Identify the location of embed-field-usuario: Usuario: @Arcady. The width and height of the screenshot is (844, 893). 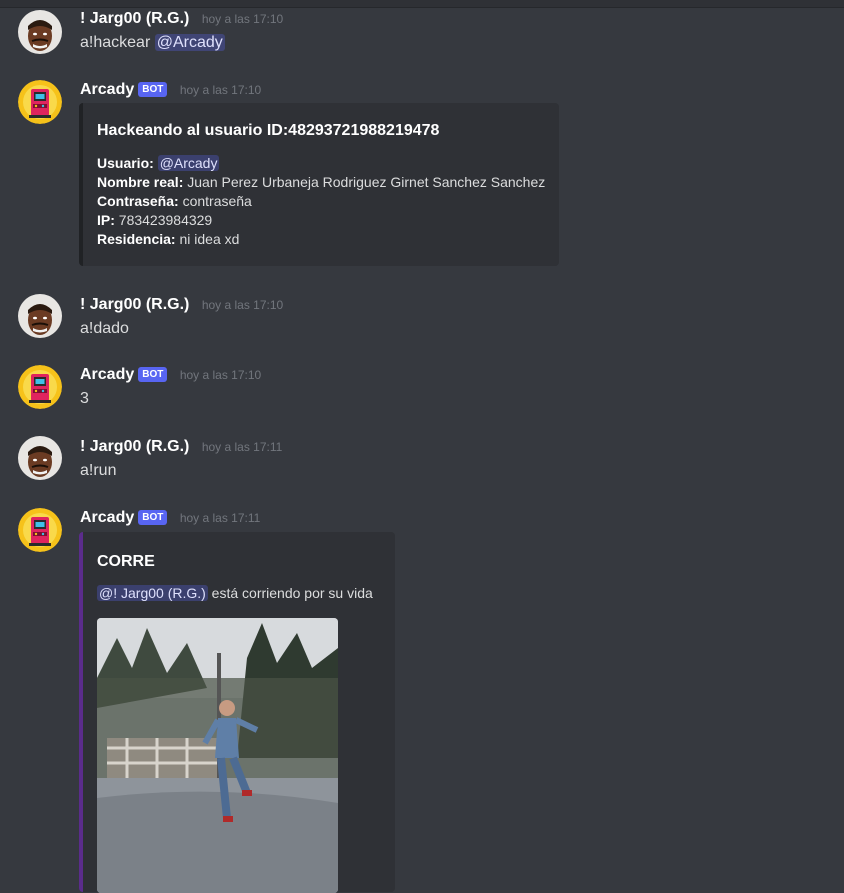
(158, 163).